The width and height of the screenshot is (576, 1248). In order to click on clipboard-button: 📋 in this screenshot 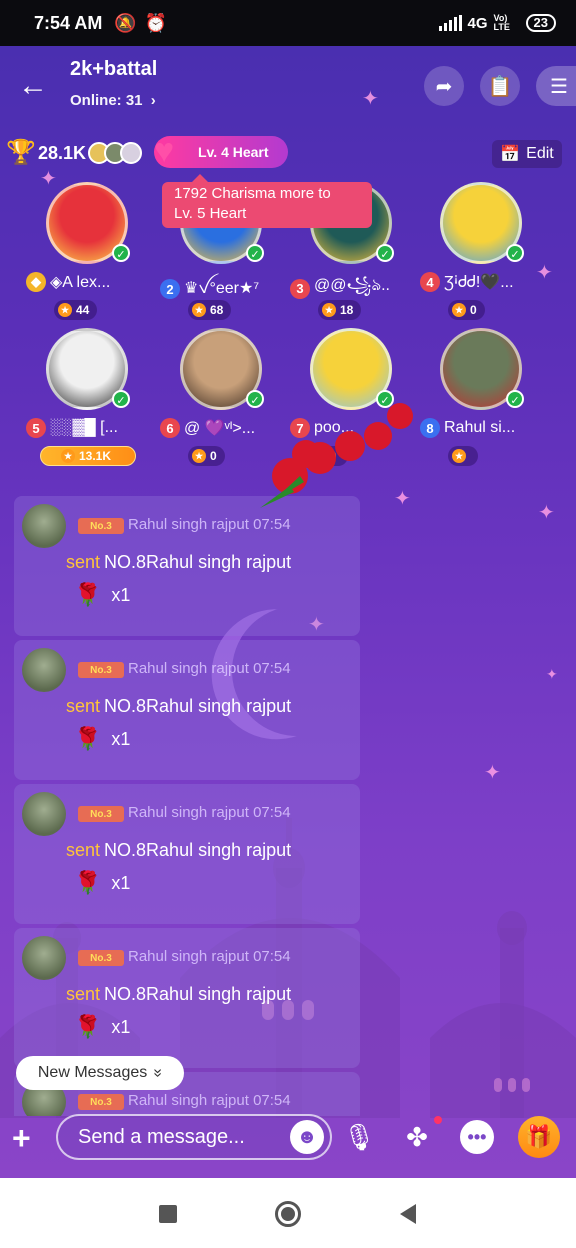, I will do `click(500, 86)`.